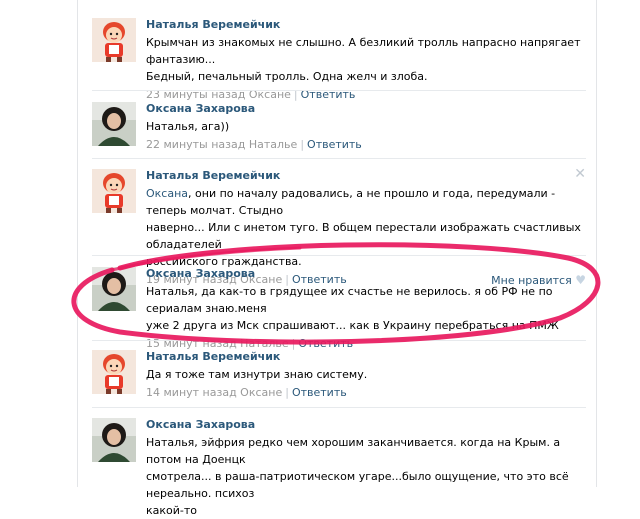 This screenshot has width=640, height=519. Describe the element at coordinates (188, 126) in the screenshot. I see `comment-text: Наталья, ага))` at that location.